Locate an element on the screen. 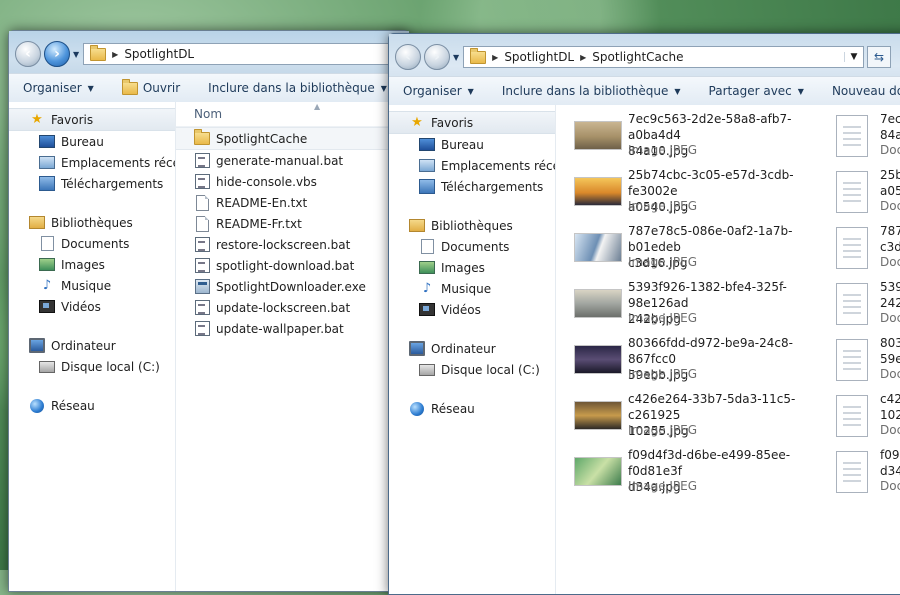 The image size is (900, 595). file-item: SpotlightCache is located at coordinates (292, 138).